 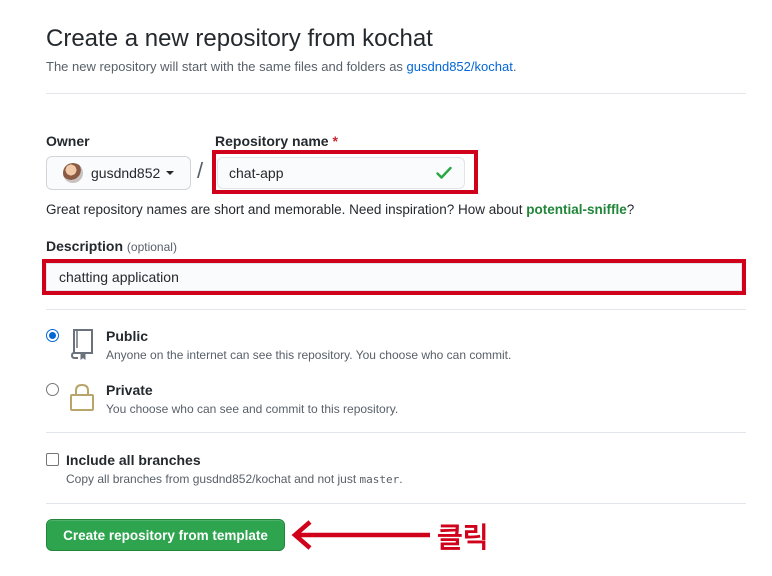 I want to click on description-label-text: Description, so click(x=85, y=246).